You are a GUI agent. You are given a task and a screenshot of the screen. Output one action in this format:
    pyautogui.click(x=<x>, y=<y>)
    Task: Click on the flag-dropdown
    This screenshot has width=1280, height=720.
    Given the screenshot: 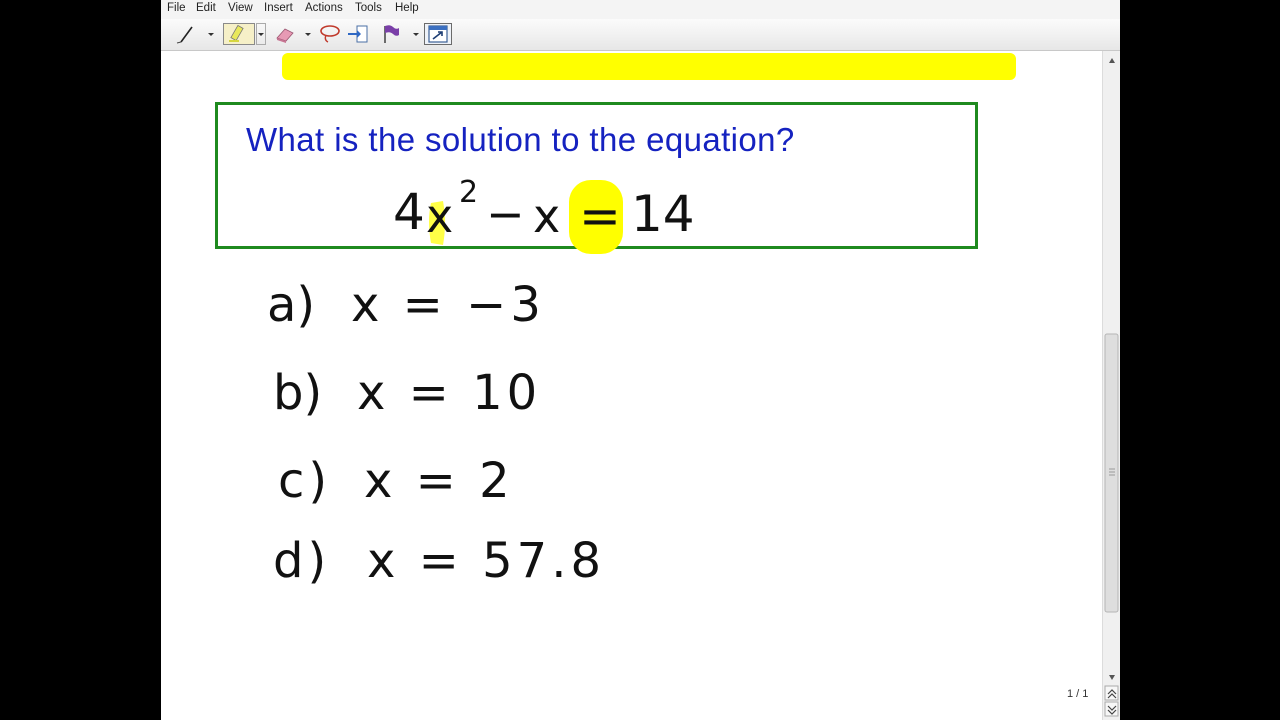 What is the action you would take?
    pyautogui.click(x=416, y=34)
    